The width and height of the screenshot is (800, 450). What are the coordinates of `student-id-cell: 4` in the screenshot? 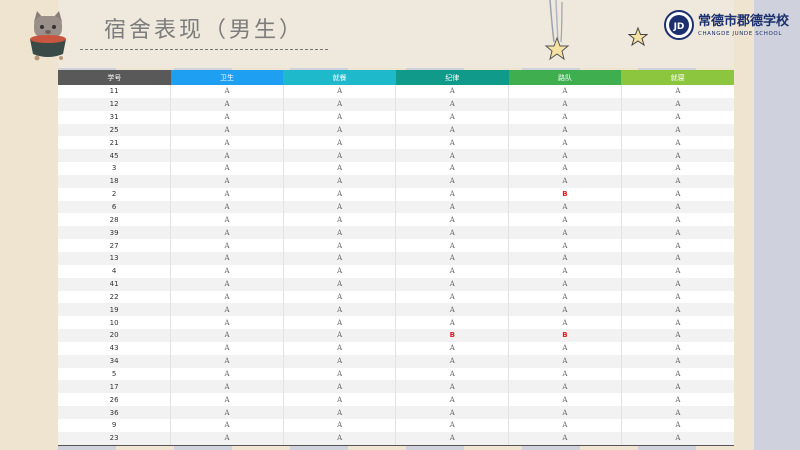 It's located at (114, 271).